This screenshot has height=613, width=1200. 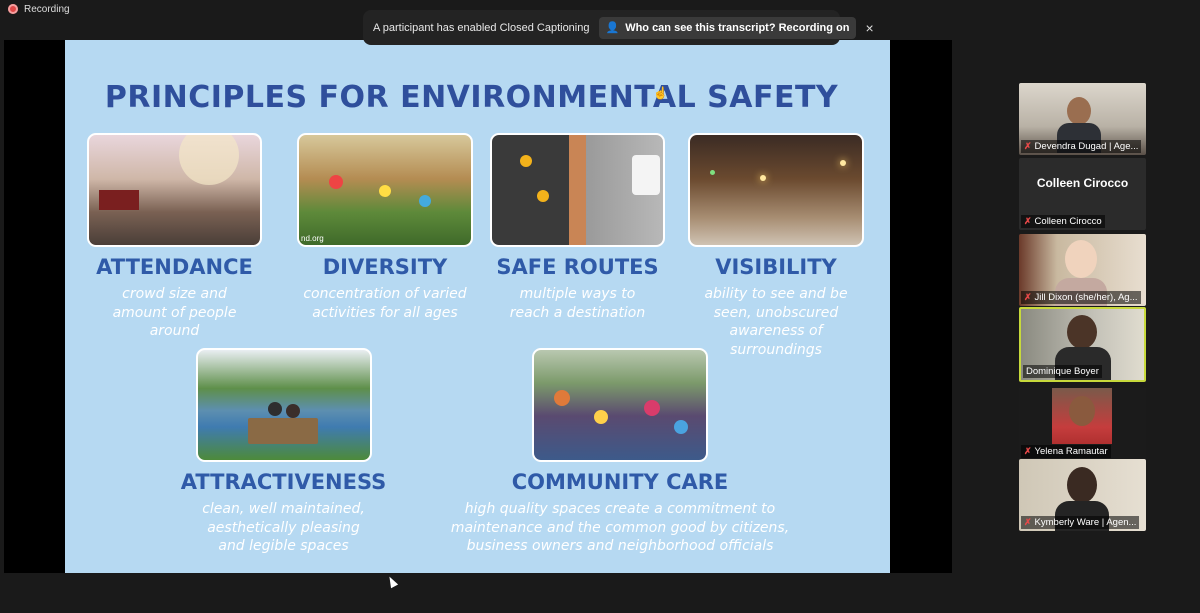 I want to click on slide-title: PRINCIPLES FOR ENVIRONMENTAL SAFETY, so click(x=471, y=97).